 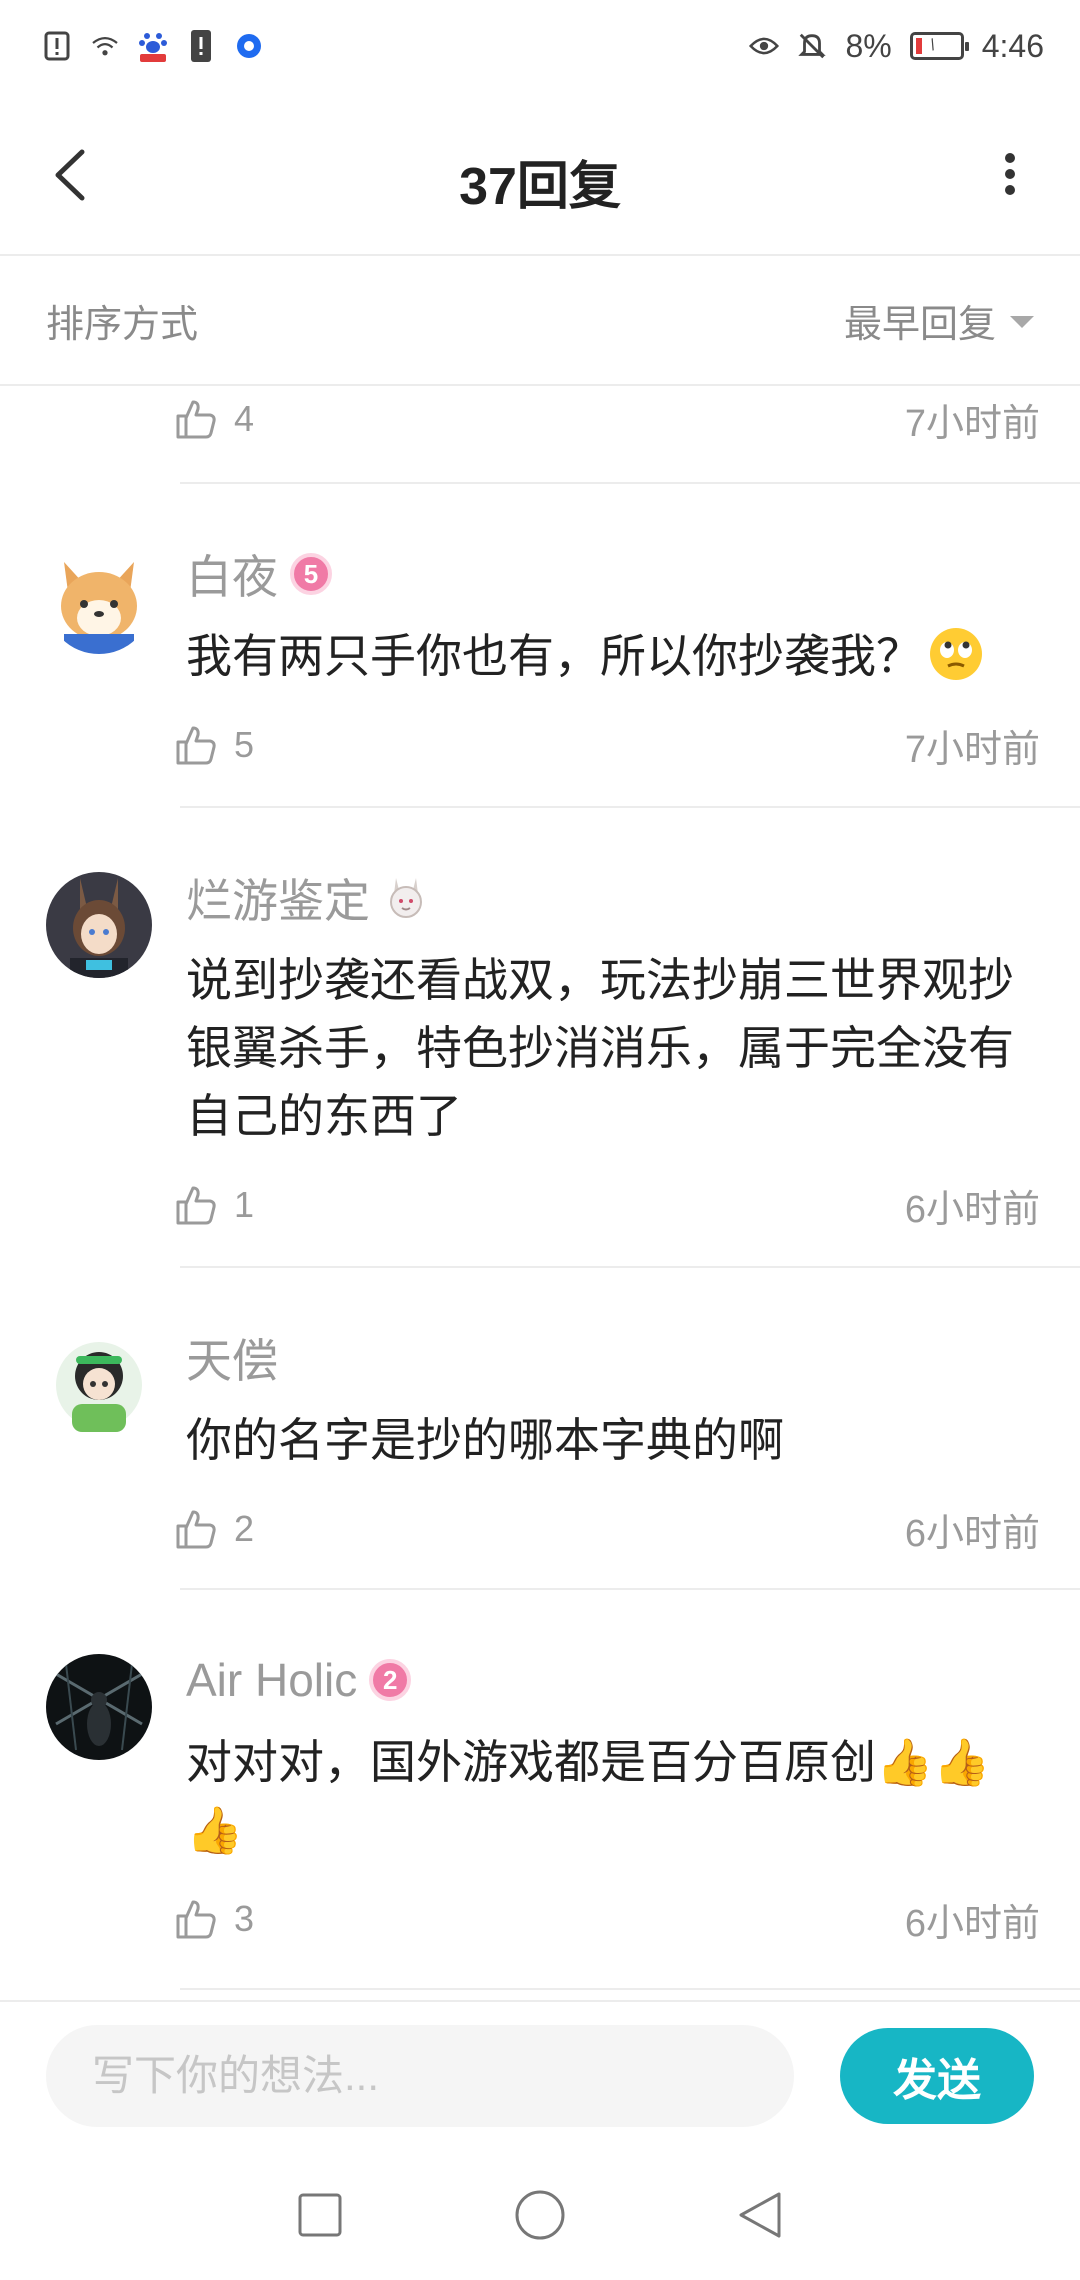 I want to click on comment-text: 你的名字是抄的哪本字典的啊, so click(x=485, y=1440).